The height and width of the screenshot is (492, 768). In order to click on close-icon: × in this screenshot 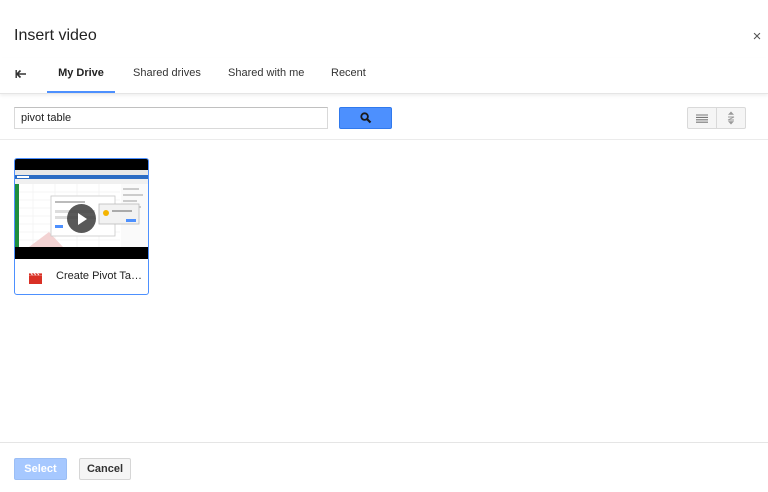, I will do `click(757, 36)`.